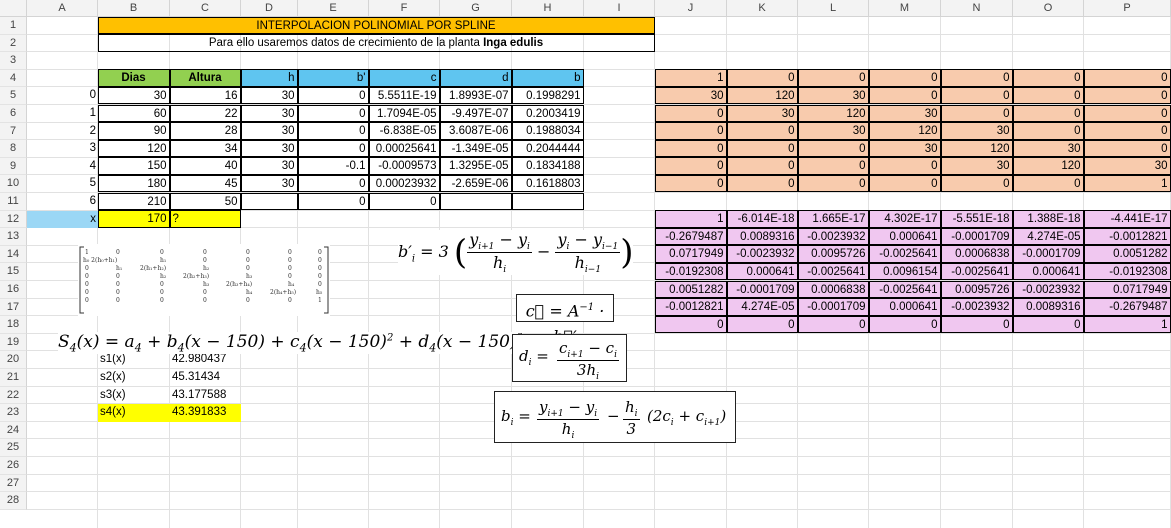 The image size is (1171, 528). What do you see at coordinates (1127, 219) in the screenshot?
I see `matrix-inverse-cell: -4.441E-17` at bounding box center [1127, 219].